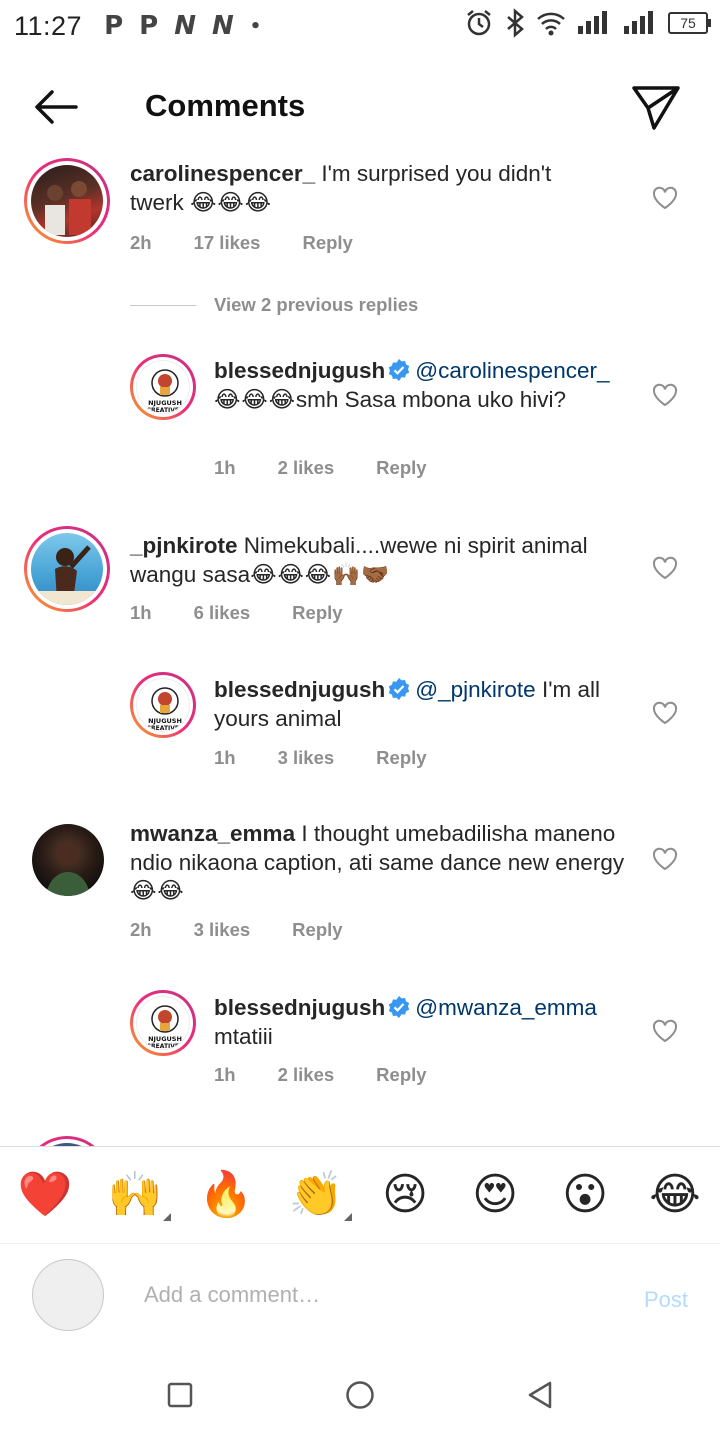  I want to click on laughing-emoji-icon: 😂, so click(675, 1194).